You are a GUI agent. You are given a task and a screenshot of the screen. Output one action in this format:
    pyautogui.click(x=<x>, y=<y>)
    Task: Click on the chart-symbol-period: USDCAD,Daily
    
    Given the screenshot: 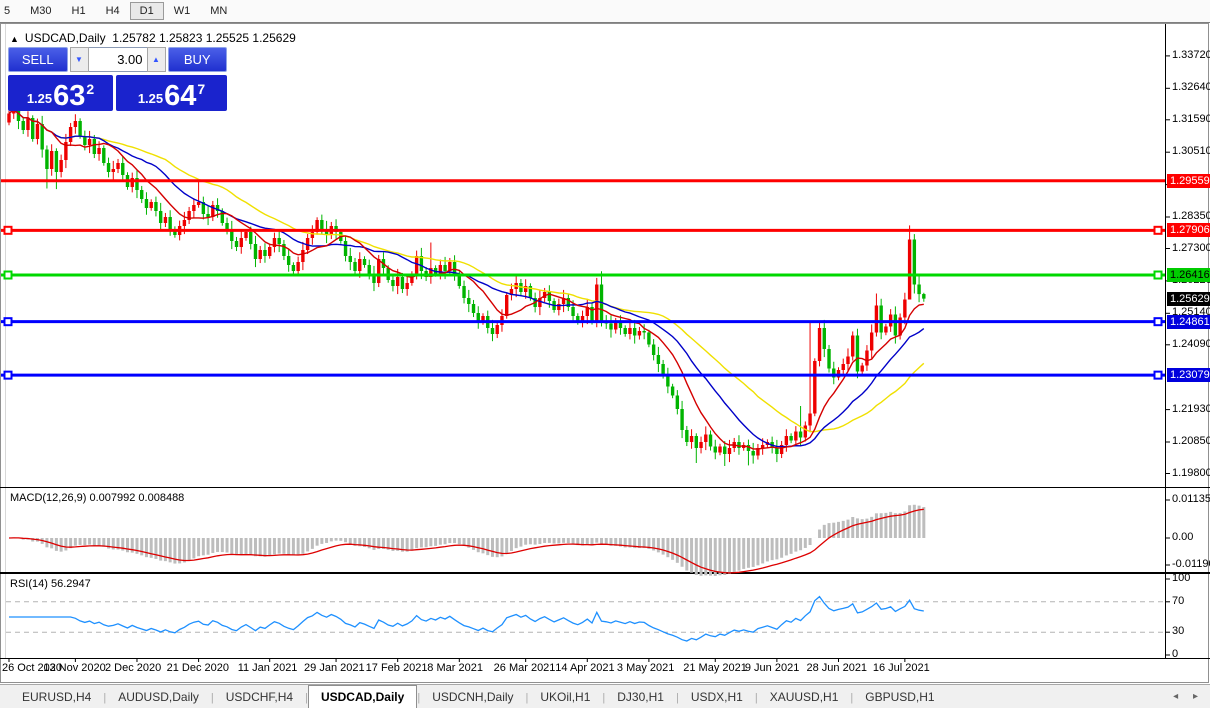 What is the action you would take?
    pyautogui.click(x=65, y=38)
    